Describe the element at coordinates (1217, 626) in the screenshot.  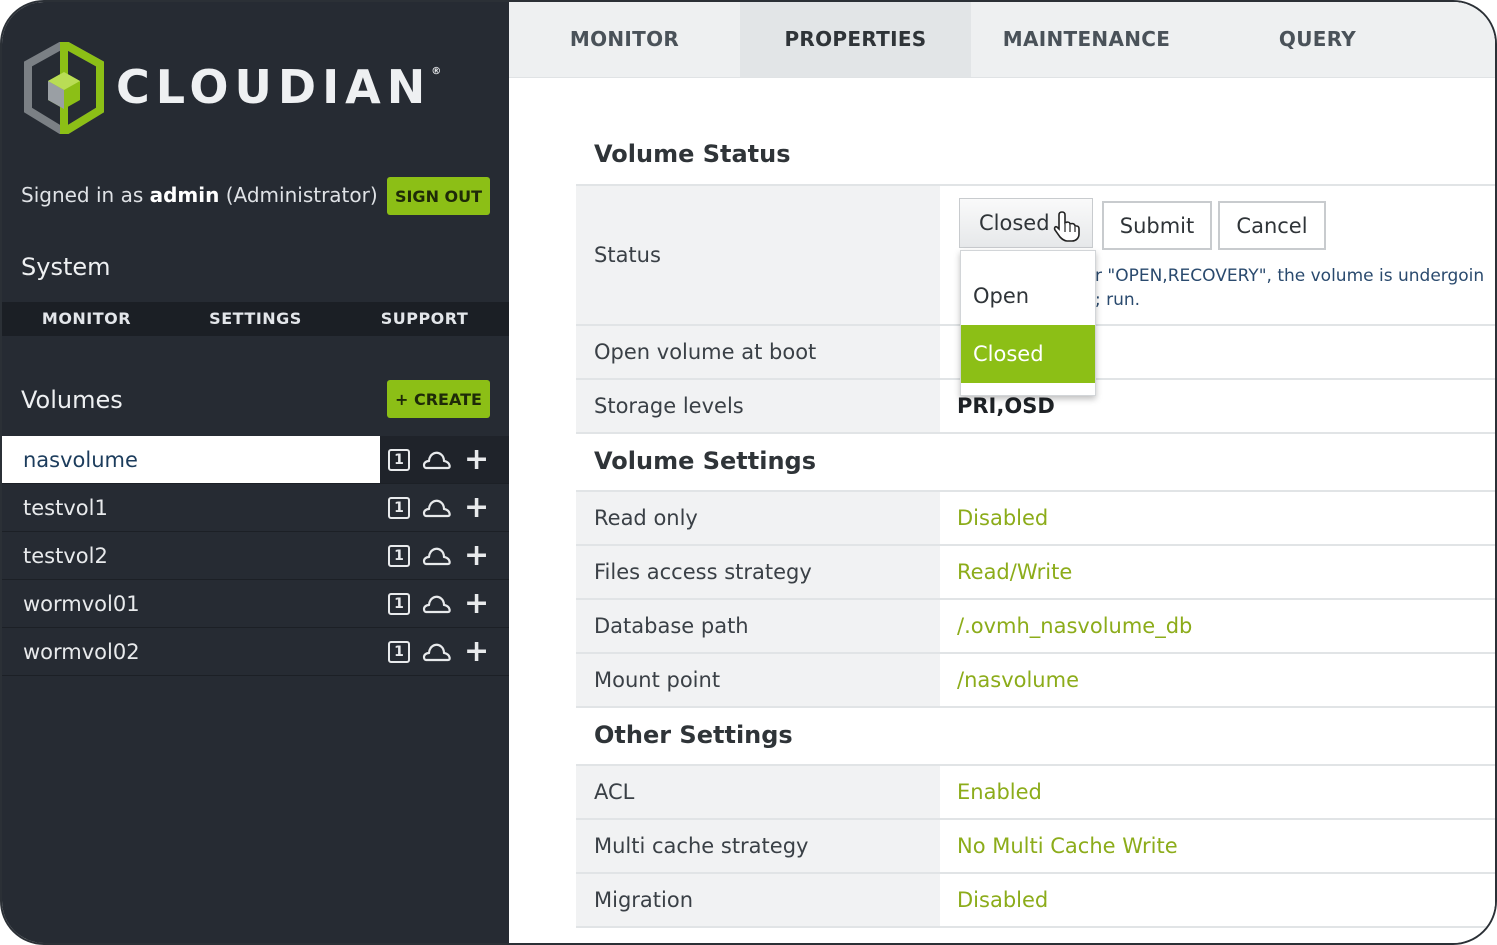
I see `database-path-value: /.ovmh_nasvolume_db` at that location.